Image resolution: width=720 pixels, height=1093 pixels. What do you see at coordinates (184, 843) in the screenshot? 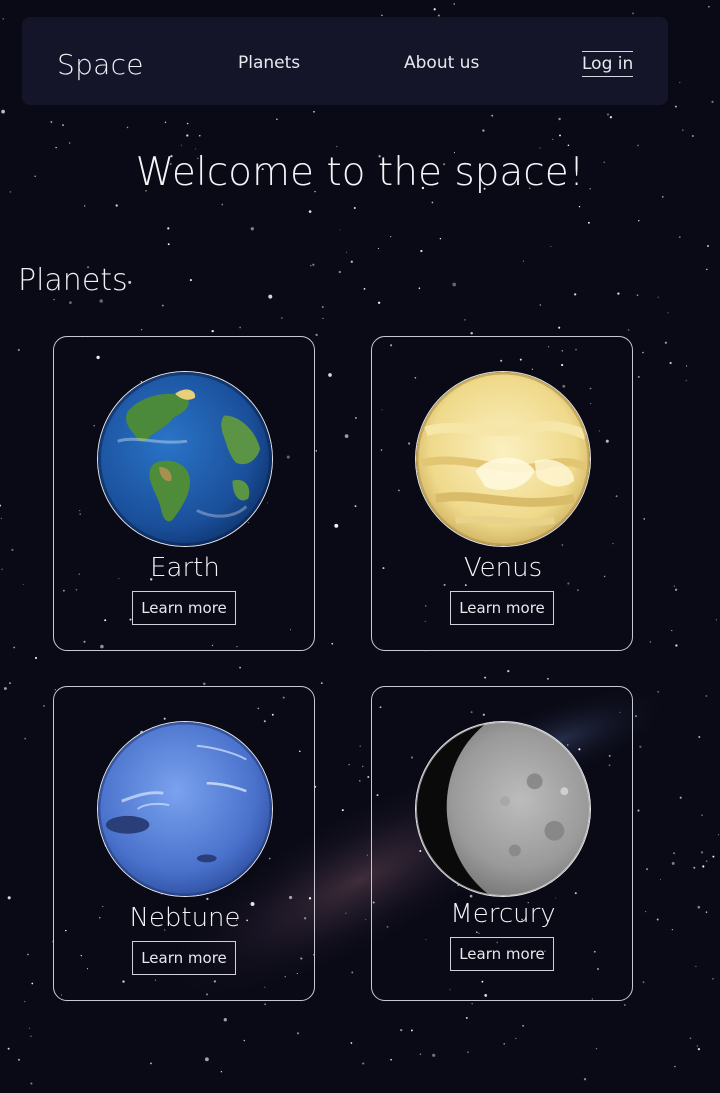
I see `planet-card-neptune: Nebtune Learn more` at bounding box center [184, 843].